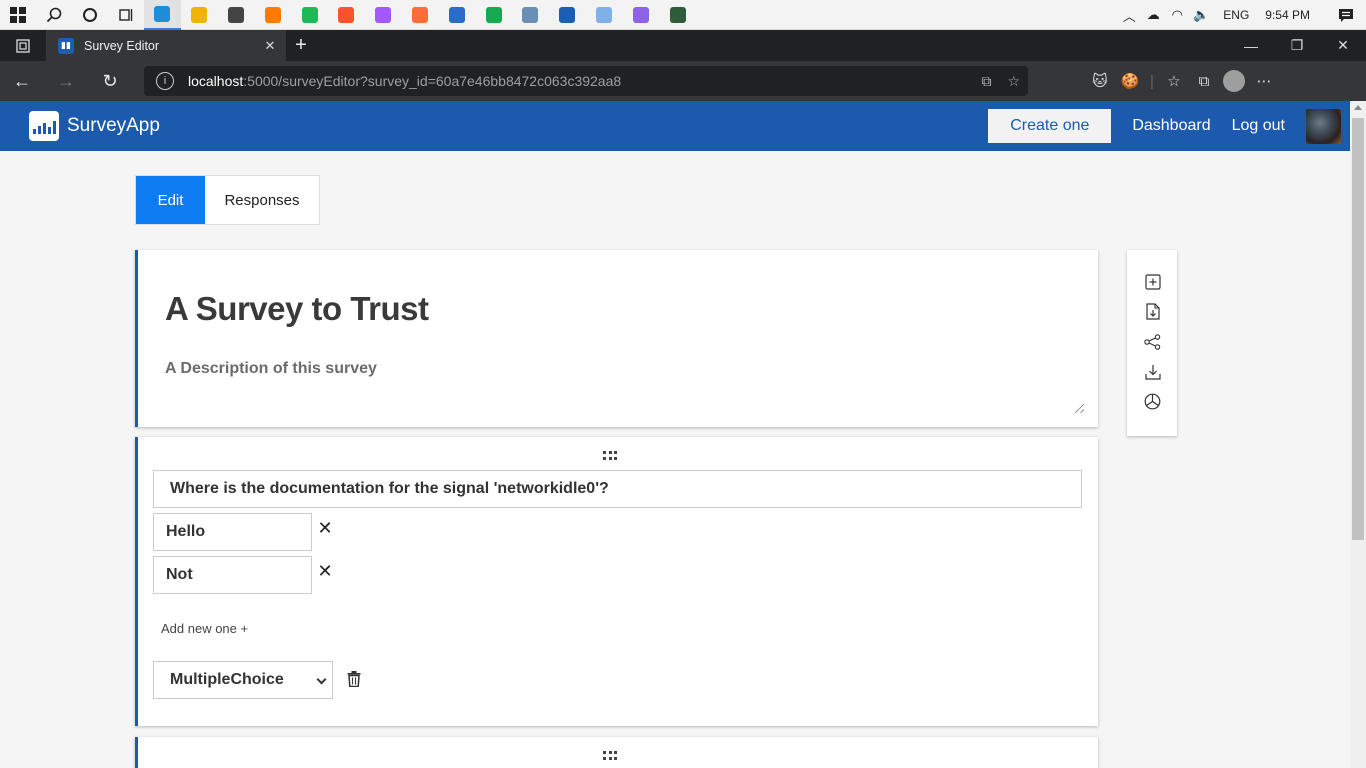 This screenshot has height=768, width=1366. Describe the element at coordinates (604, 15) in the screenshot. I see `cortana-app` at that location.